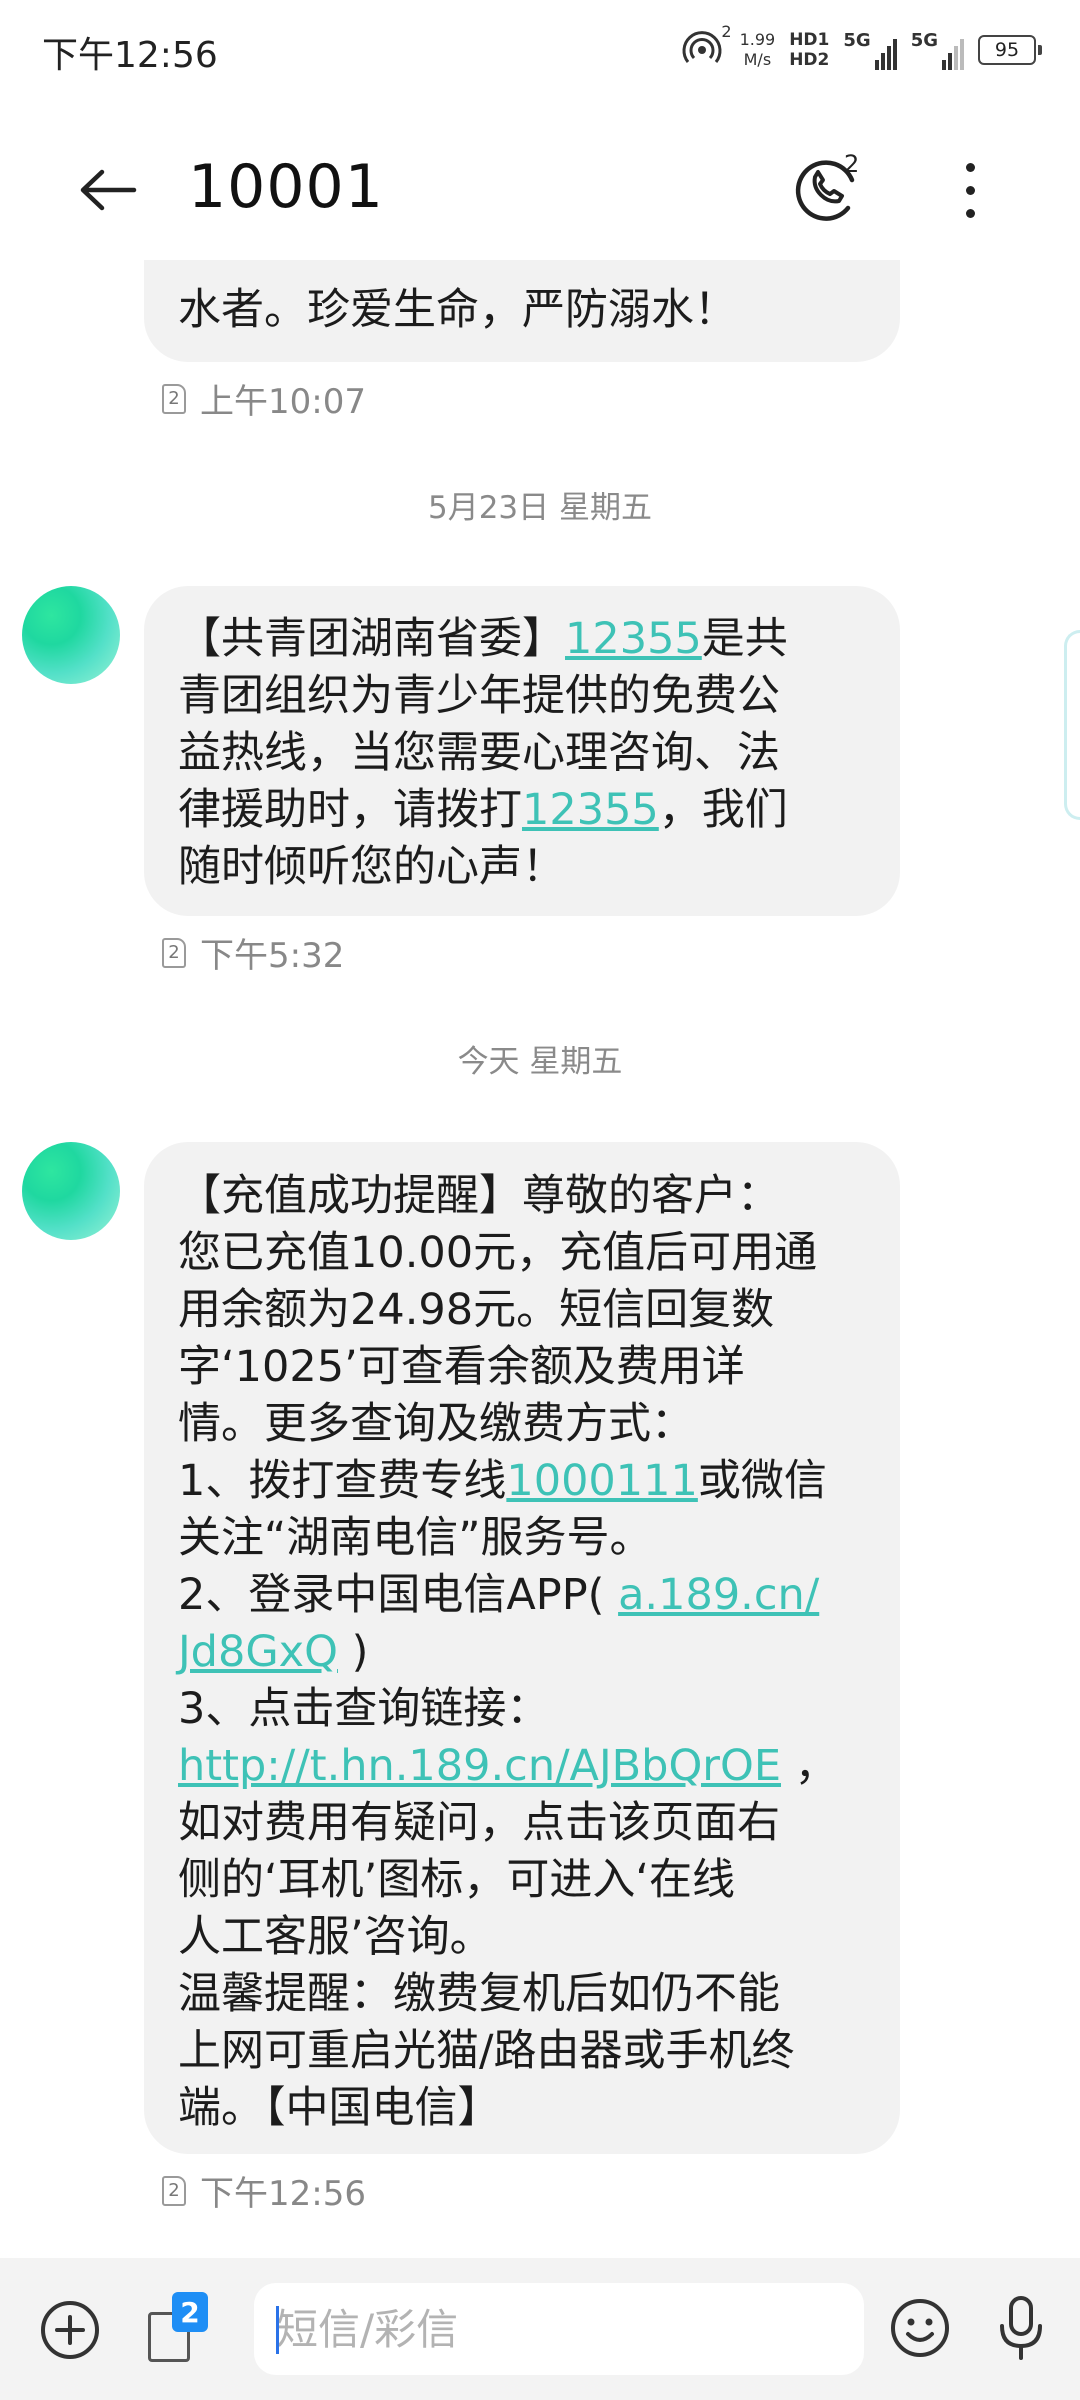 This screenshot has height=2400, width=1080. Describe the element at coordinates (602, 1481) in the screenshot. I see `message-link: 1000111` at that location.